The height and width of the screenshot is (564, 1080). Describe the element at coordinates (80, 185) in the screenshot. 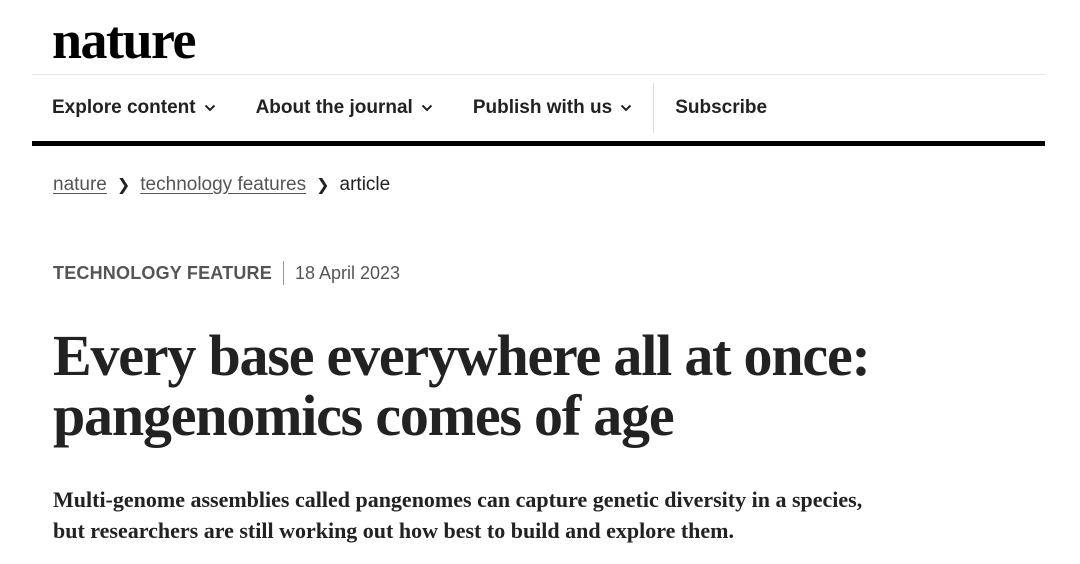

I see `breadcrumb-link-nature: nature` at that location.